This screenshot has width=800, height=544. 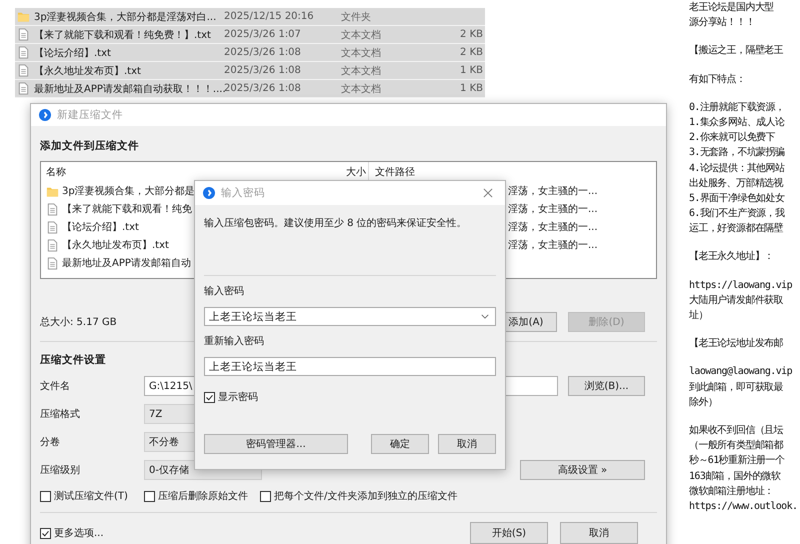 I want to click on text-line: https://laowang.vip, so click(x=741, y=285).